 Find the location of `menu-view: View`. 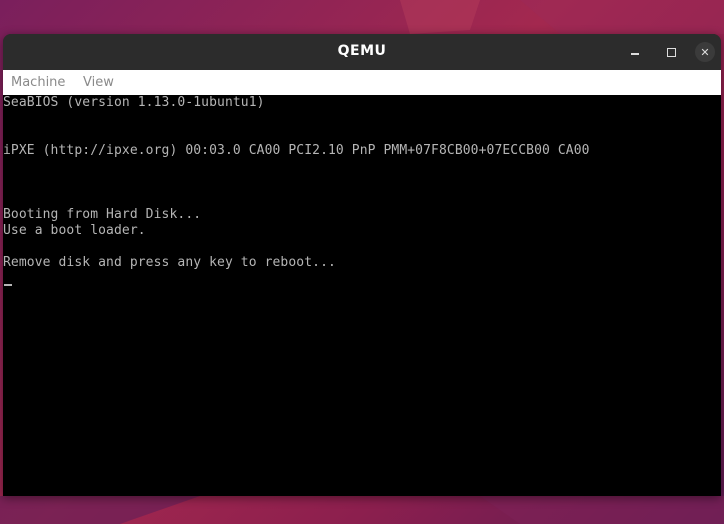

menu-view: View is located at coordinates (98, 82).